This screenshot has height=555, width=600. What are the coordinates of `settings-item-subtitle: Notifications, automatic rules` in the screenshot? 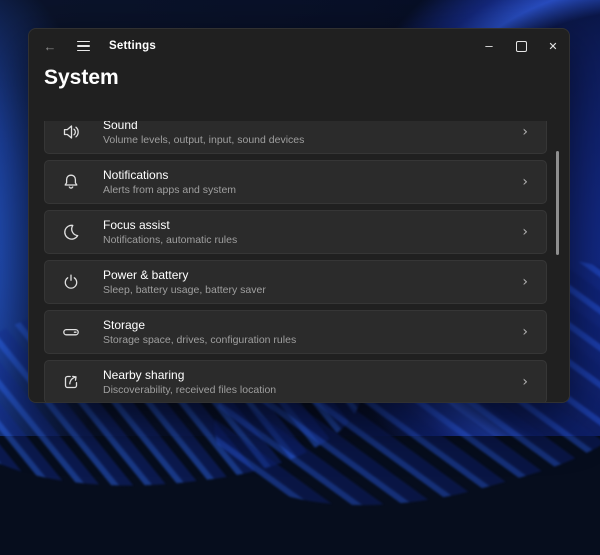 It's located at (170, 240).